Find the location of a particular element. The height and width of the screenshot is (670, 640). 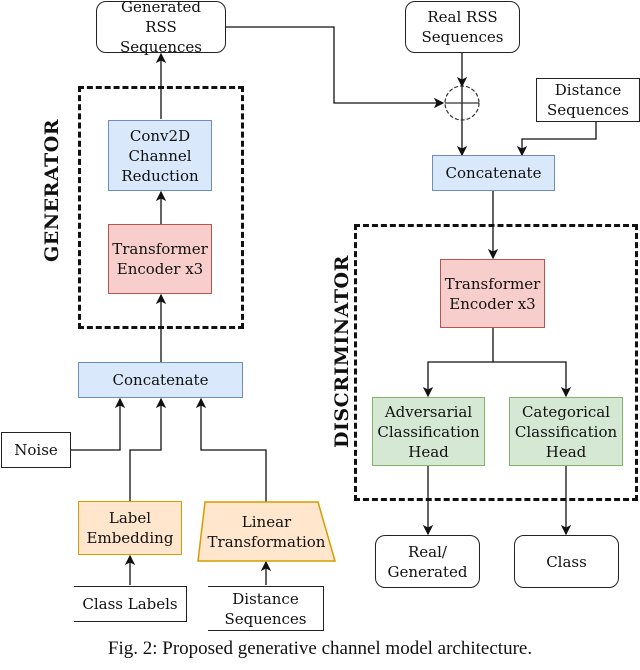

discriminator-encoder-node: Transformer Encoder x3 is located at coordinates (492, 293).